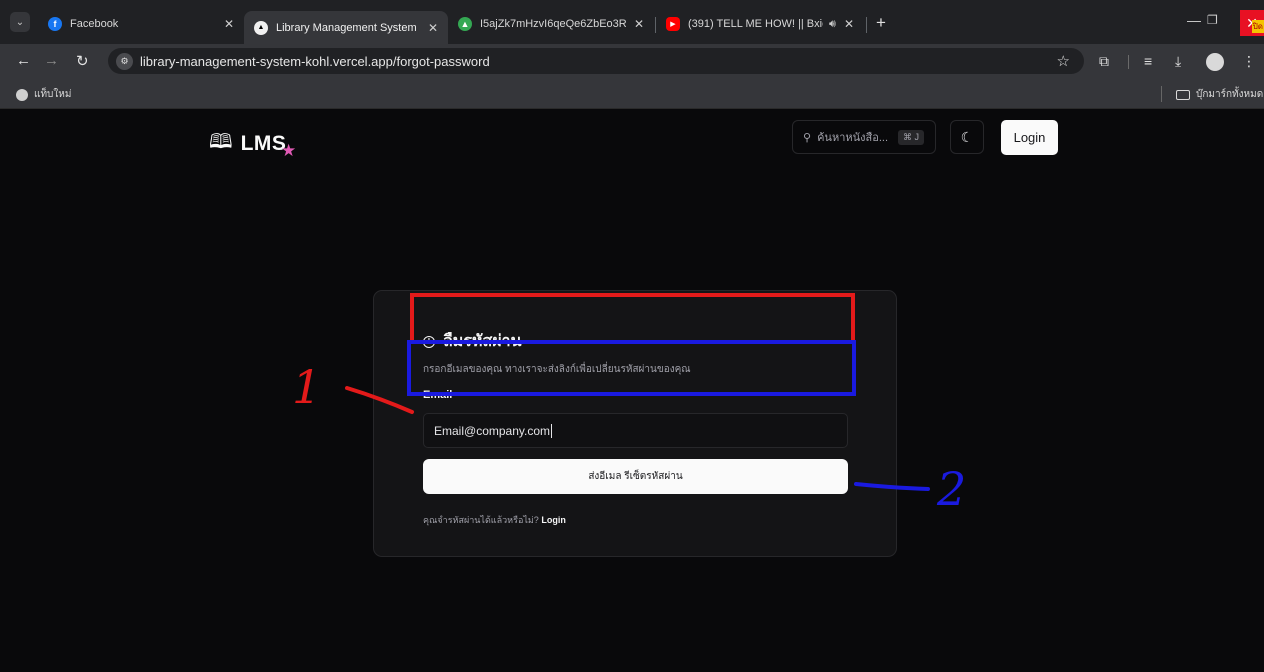  I want to click on annotation-strokes, so click(637, 438).